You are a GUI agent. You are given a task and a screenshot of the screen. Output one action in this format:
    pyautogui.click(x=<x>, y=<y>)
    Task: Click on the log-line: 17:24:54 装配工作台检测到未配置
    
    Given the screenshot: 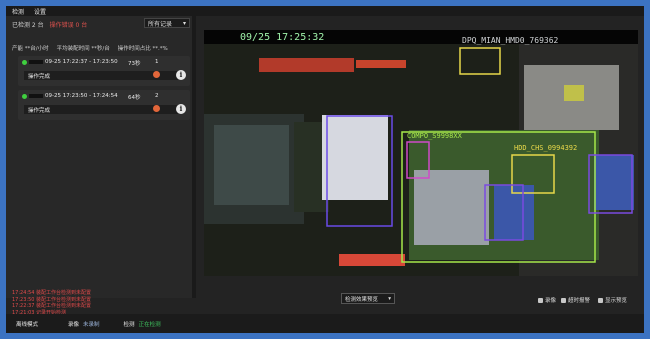 What is the action you would take?
    pyautogui.click(x=52, y=293)
    